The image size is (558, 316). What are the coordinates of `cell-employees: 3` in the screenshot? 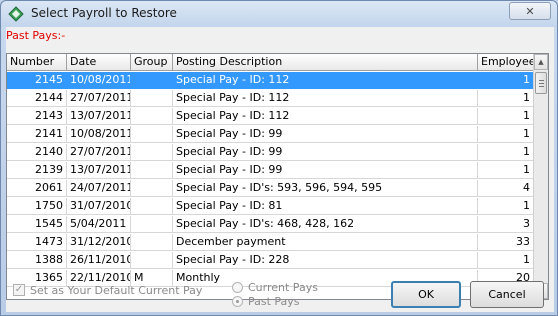 It's located at (506, 224).